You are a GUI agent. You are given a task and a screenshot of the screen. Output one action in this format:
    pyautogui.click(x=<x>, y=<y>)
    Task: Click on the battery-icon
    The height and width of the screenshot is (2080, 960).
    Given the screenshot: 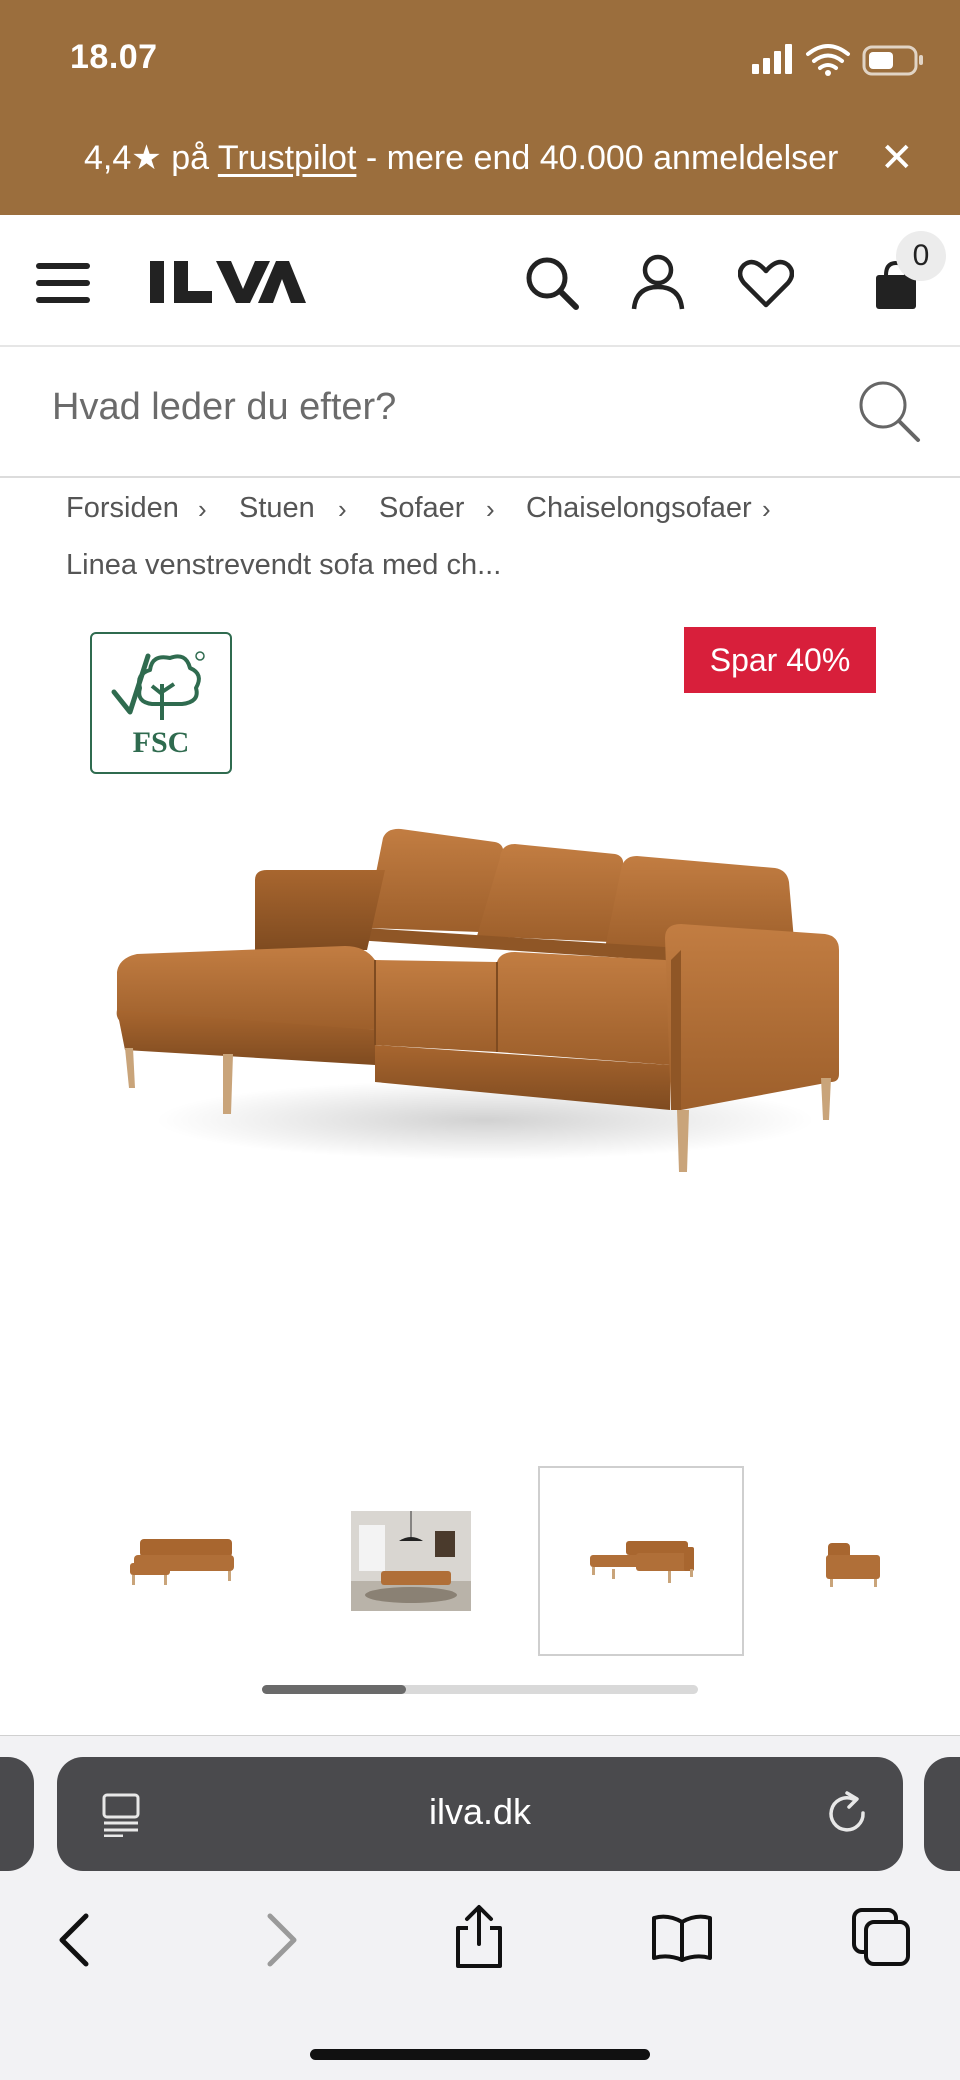 What is the action you would take?
    pyautogui.click(x=892, y=60)
    